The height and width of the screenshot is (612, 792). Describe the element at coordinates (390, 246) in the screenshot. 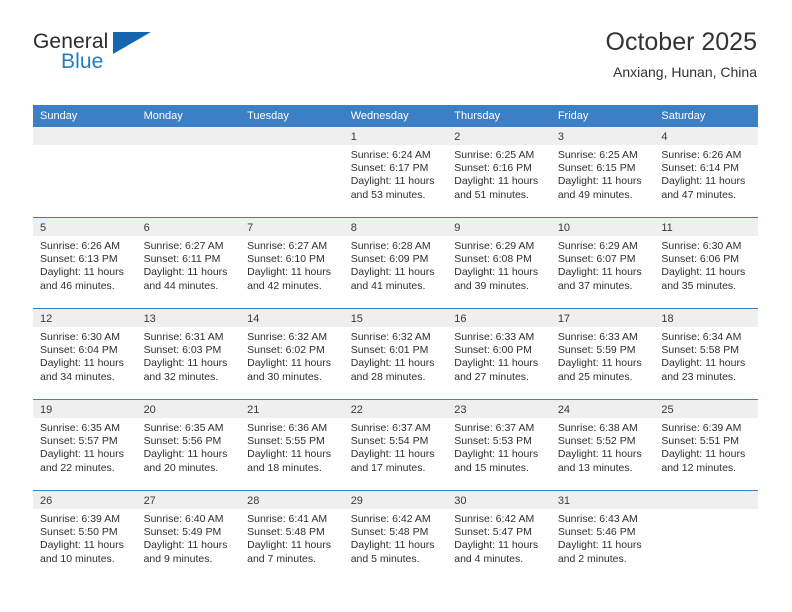

I see `day-info-sunrise: Sunrise: 6:28 AM` at that location.